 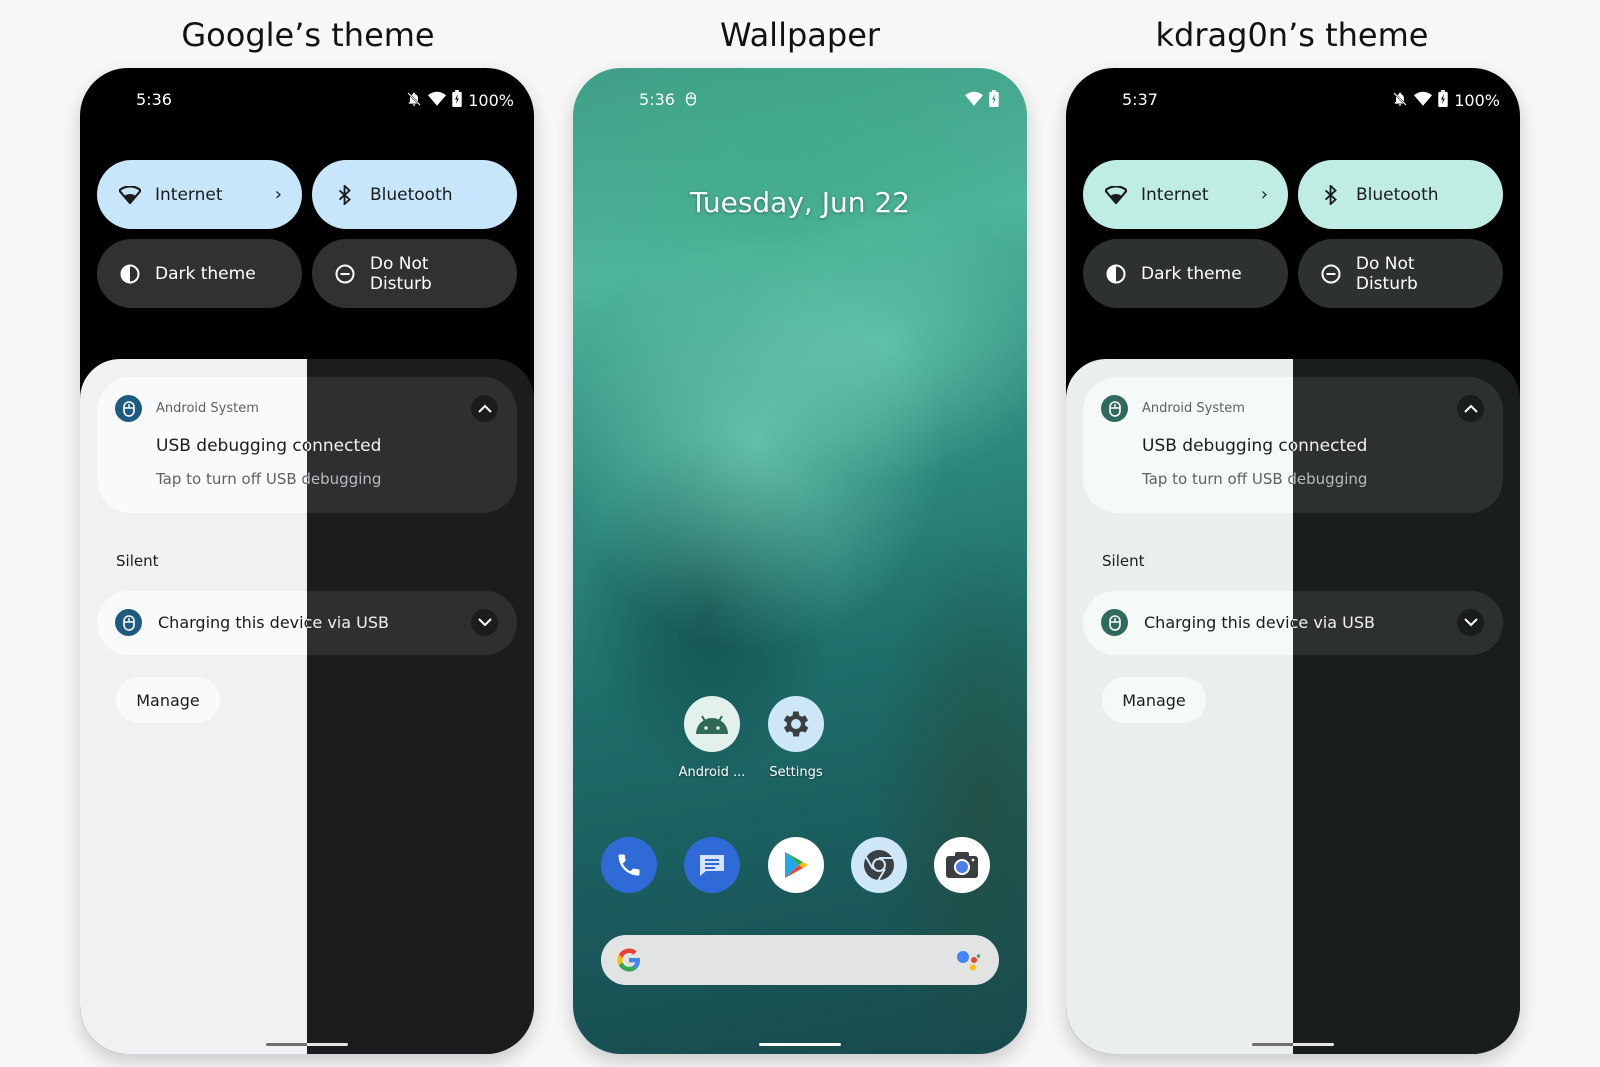 I want to click on status-time: 5:37, so click(x=1140, y=99).